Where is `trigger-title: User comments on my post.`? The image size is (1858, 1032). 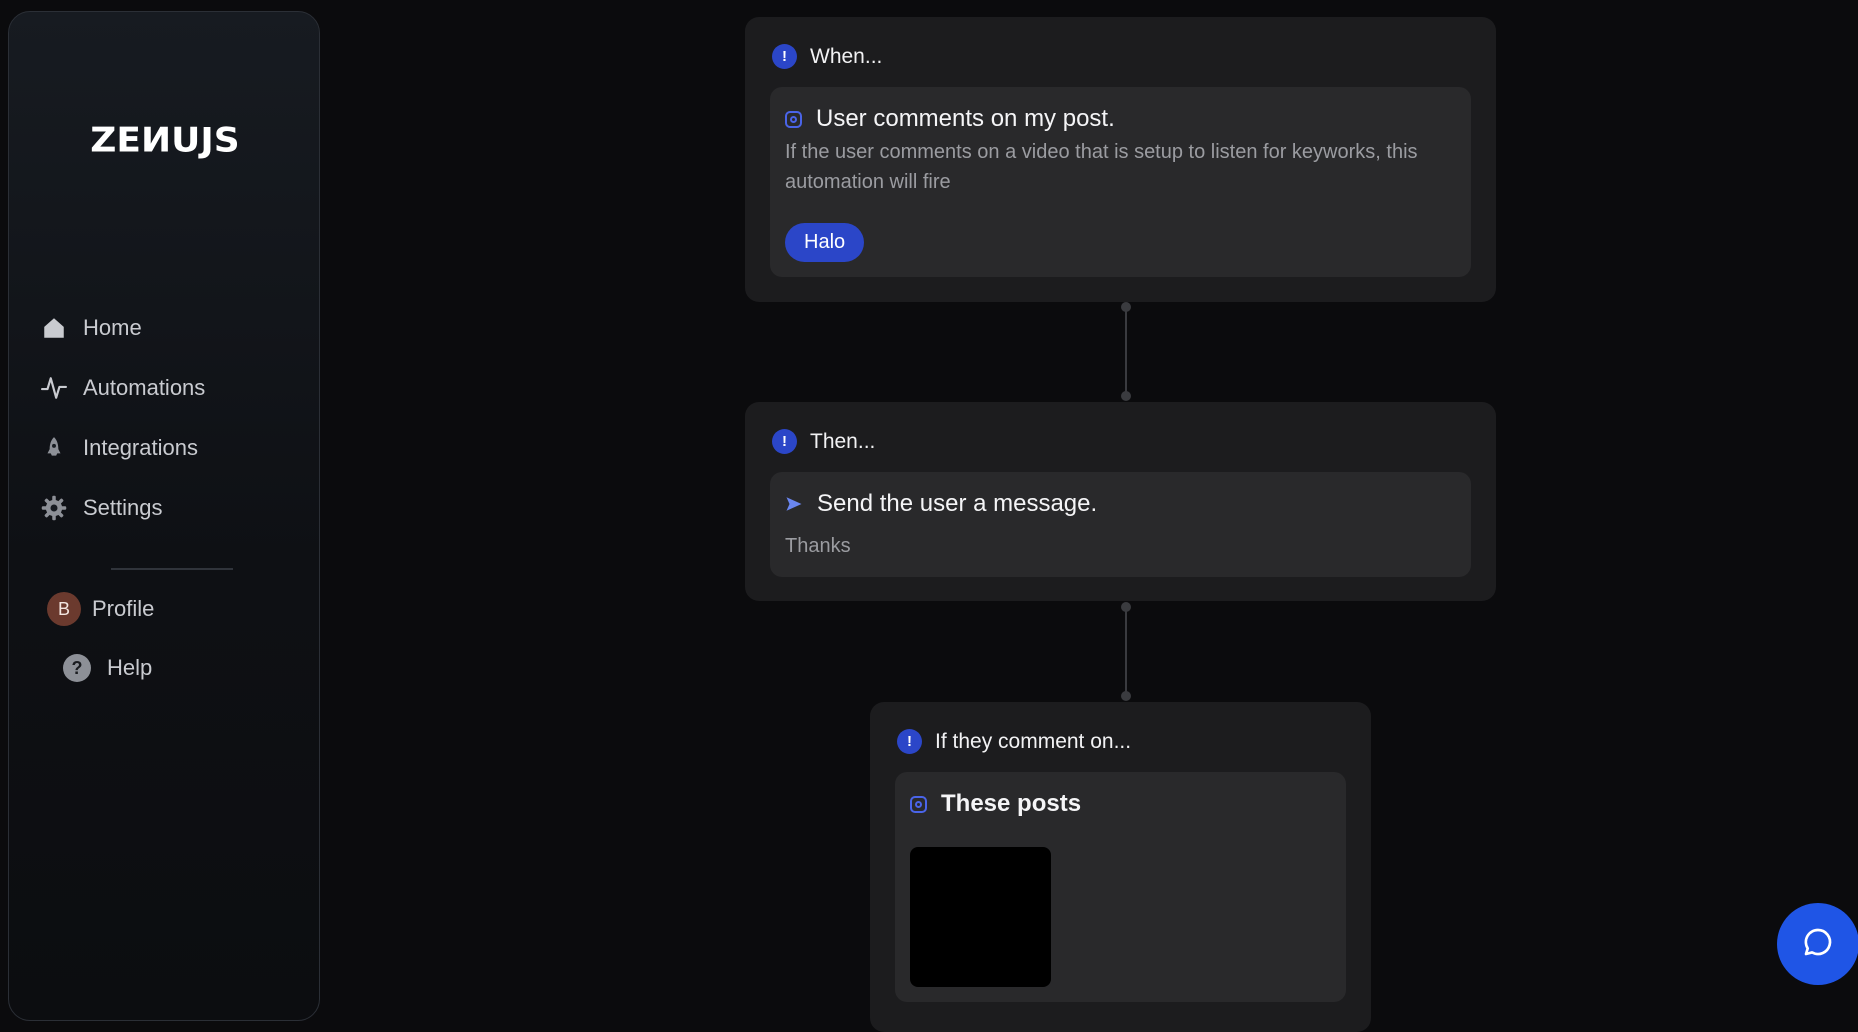
trigger-title: User comments on my post. is located at coordinates (965, 118).